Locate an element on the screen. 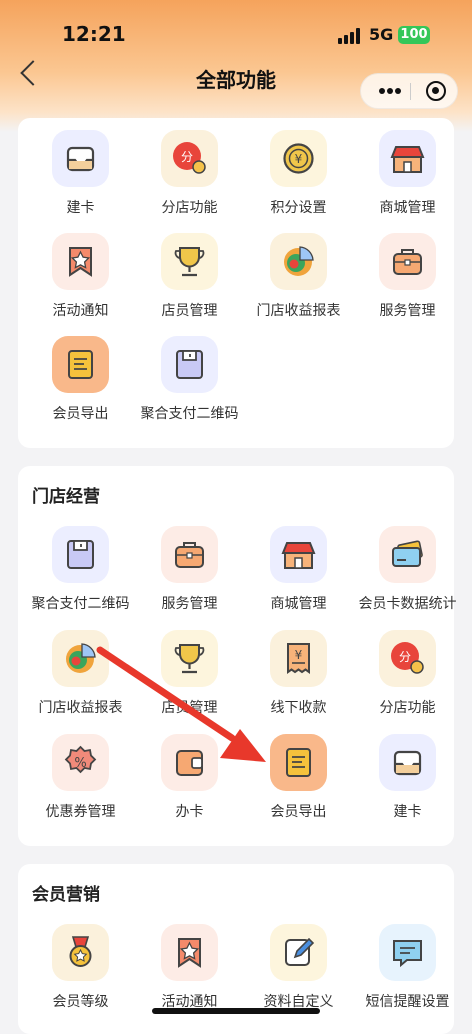 The height and width of the screenshot is (1034, 472). function-label: 会员等级 is located at coordinates (80, 1002).